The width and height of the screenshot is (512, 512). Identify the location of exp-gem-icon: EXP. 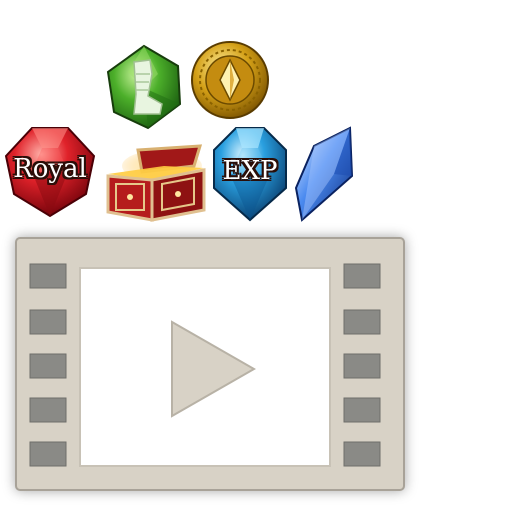
(250, 174).